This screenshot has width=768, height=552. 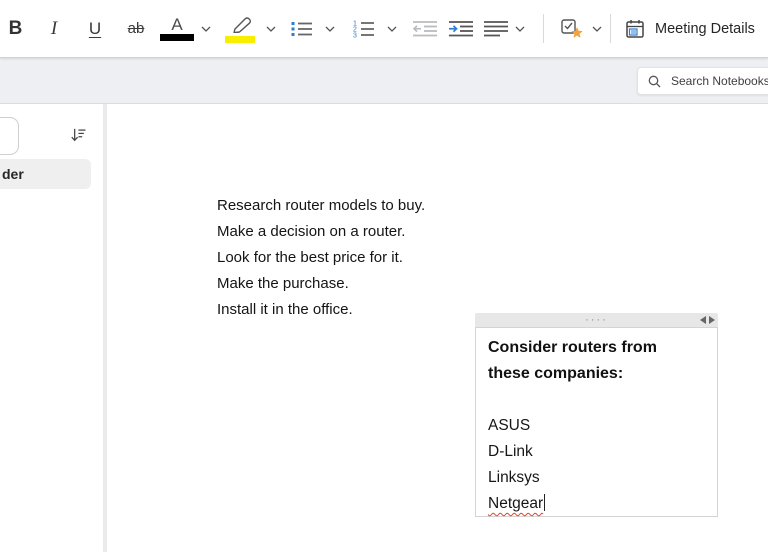 What do you see at coordinates (597, 478) in the screenshot?
I see `note-company-line: Linksys` at bounding box center [597, 478].